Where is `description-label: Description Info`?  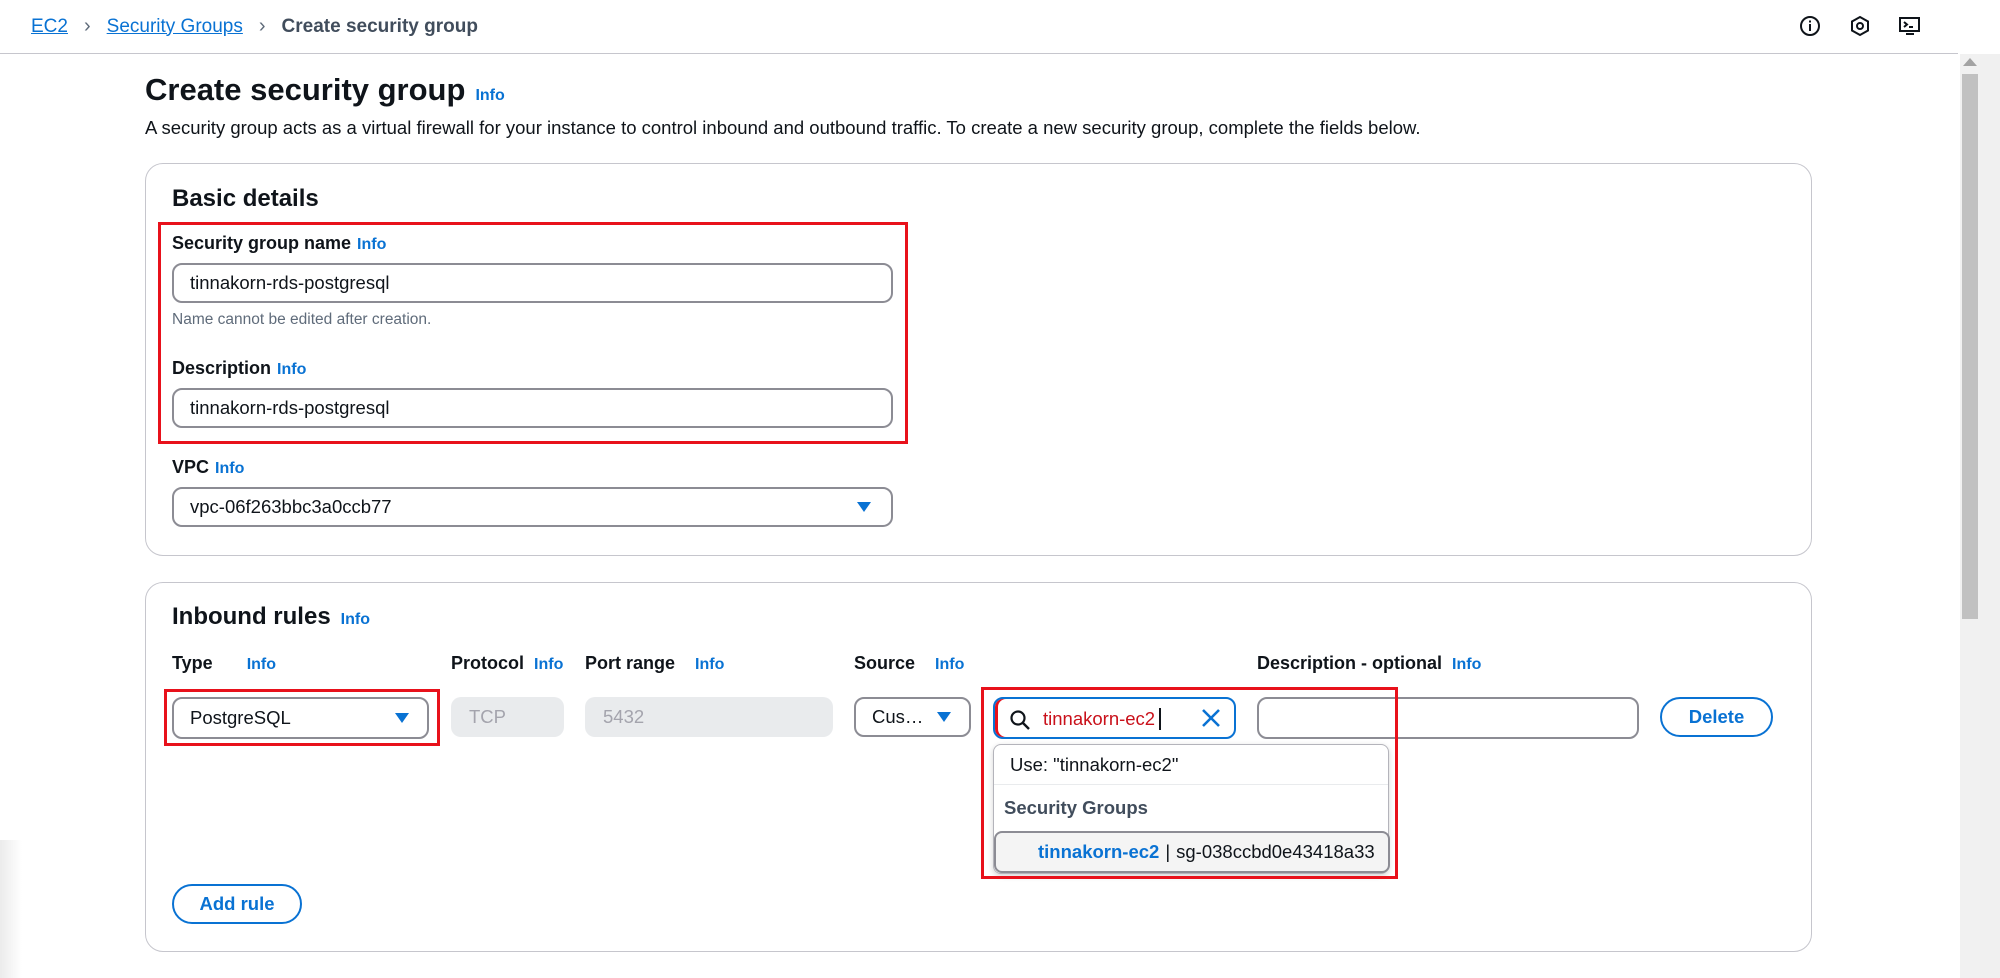 description-label: Description Info is located at coordinates (239, 368).